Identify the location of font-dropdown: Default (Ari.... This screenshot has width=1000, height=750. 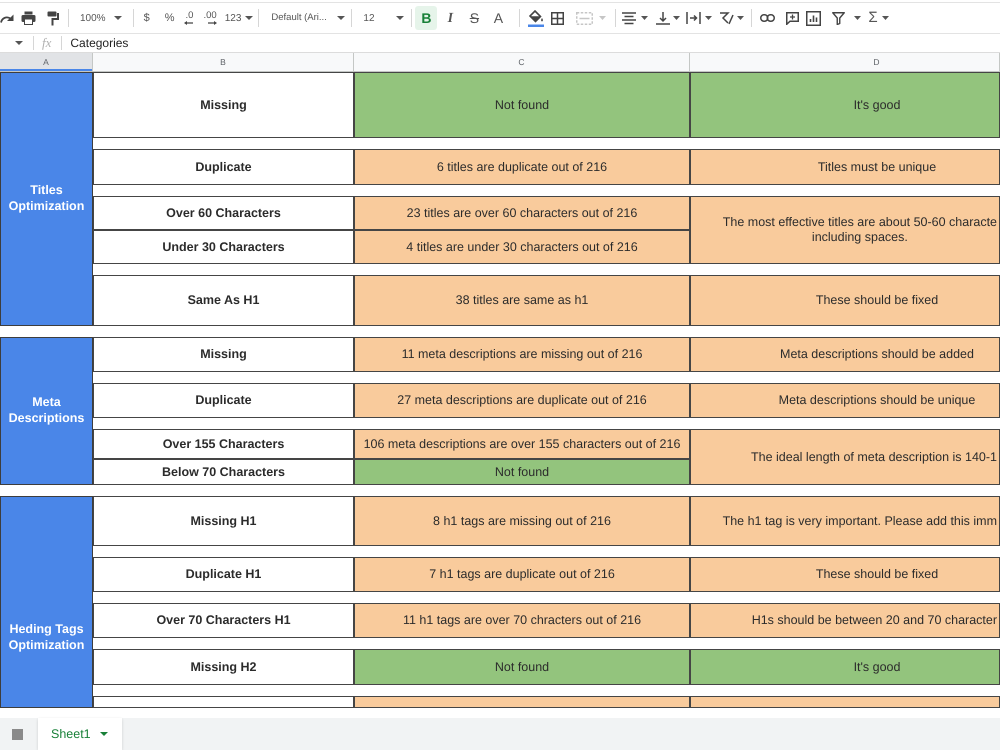
(308, 18).